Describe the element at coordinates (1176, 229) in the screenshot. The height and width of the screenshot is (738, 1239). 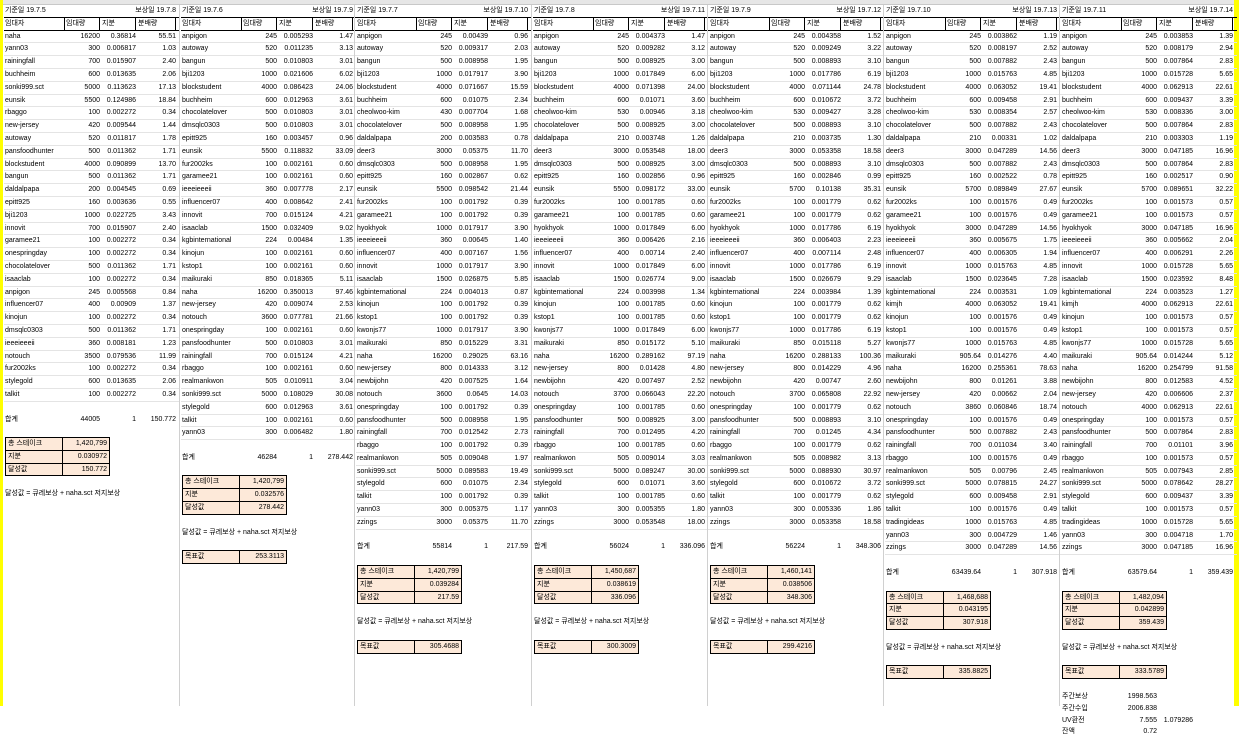
I see `cell-share: 0.047185` at that location.